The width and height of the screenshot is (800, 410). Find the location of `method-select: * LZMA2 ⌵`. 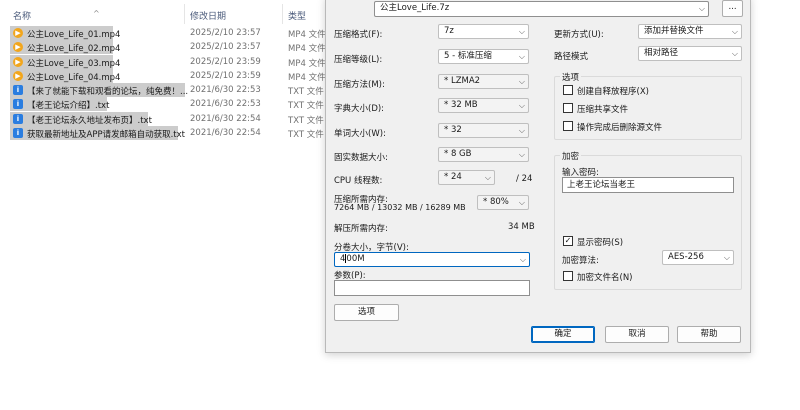

method-select: * LZMA2 ⌵ is located at coordinates (483, 81).